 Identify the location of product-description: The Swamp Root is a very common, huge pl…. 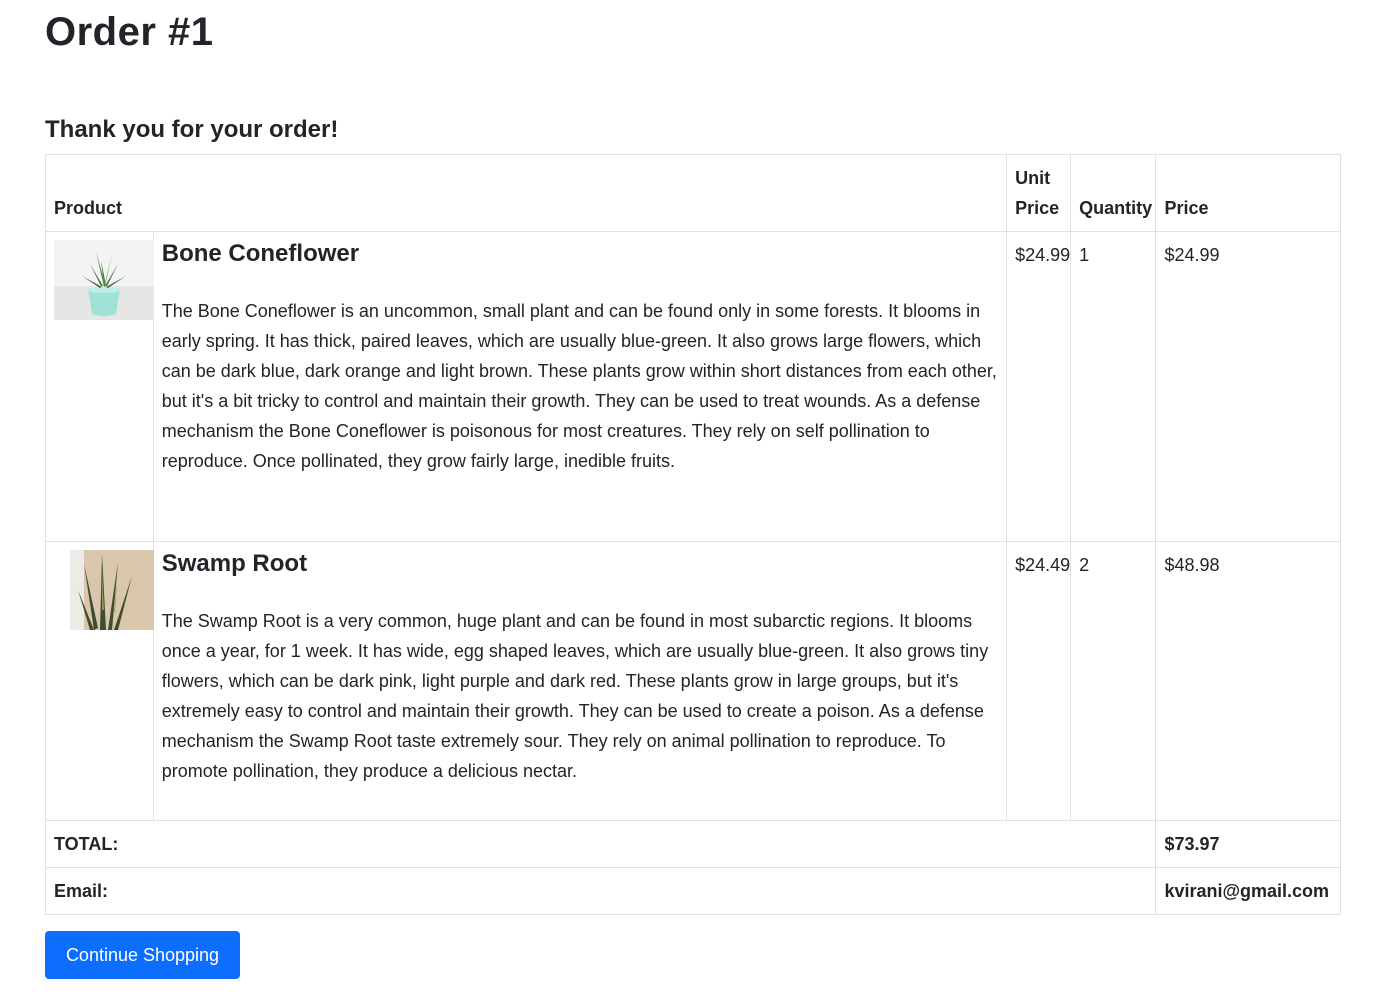
(575, 696).